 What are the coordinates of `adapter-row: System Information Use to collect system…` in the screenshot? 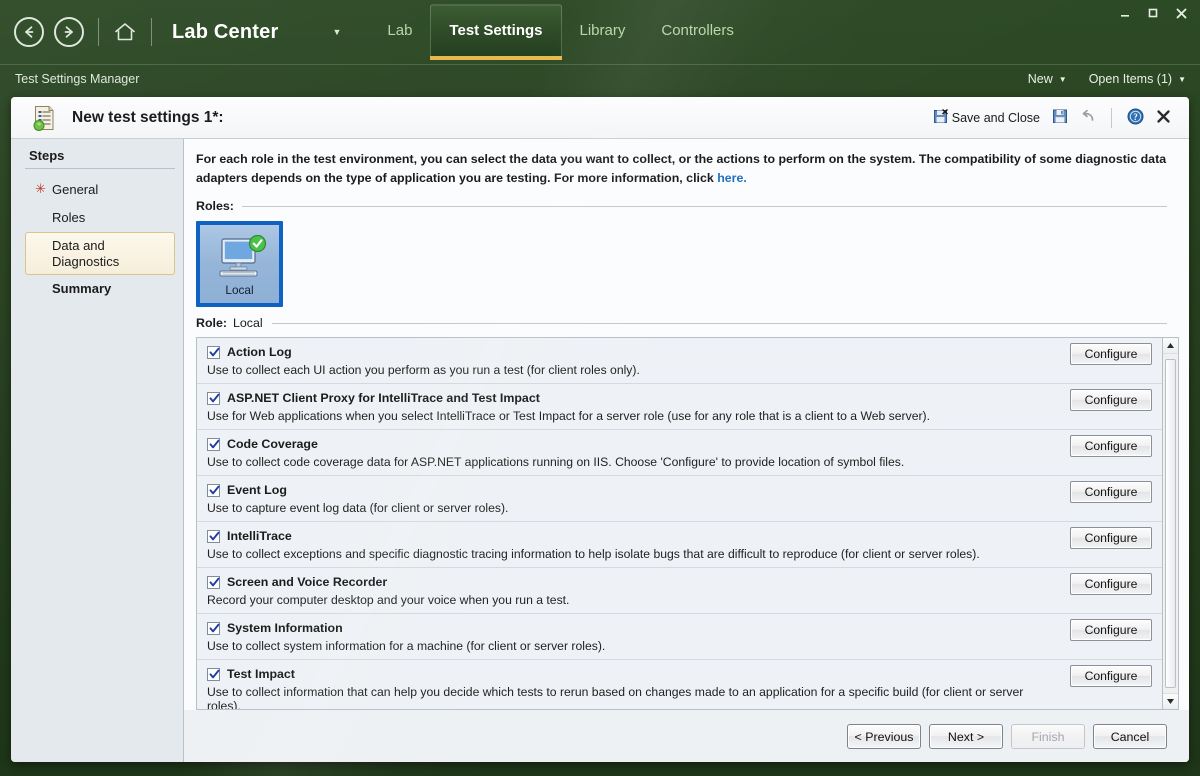 It's located at (679, 637).